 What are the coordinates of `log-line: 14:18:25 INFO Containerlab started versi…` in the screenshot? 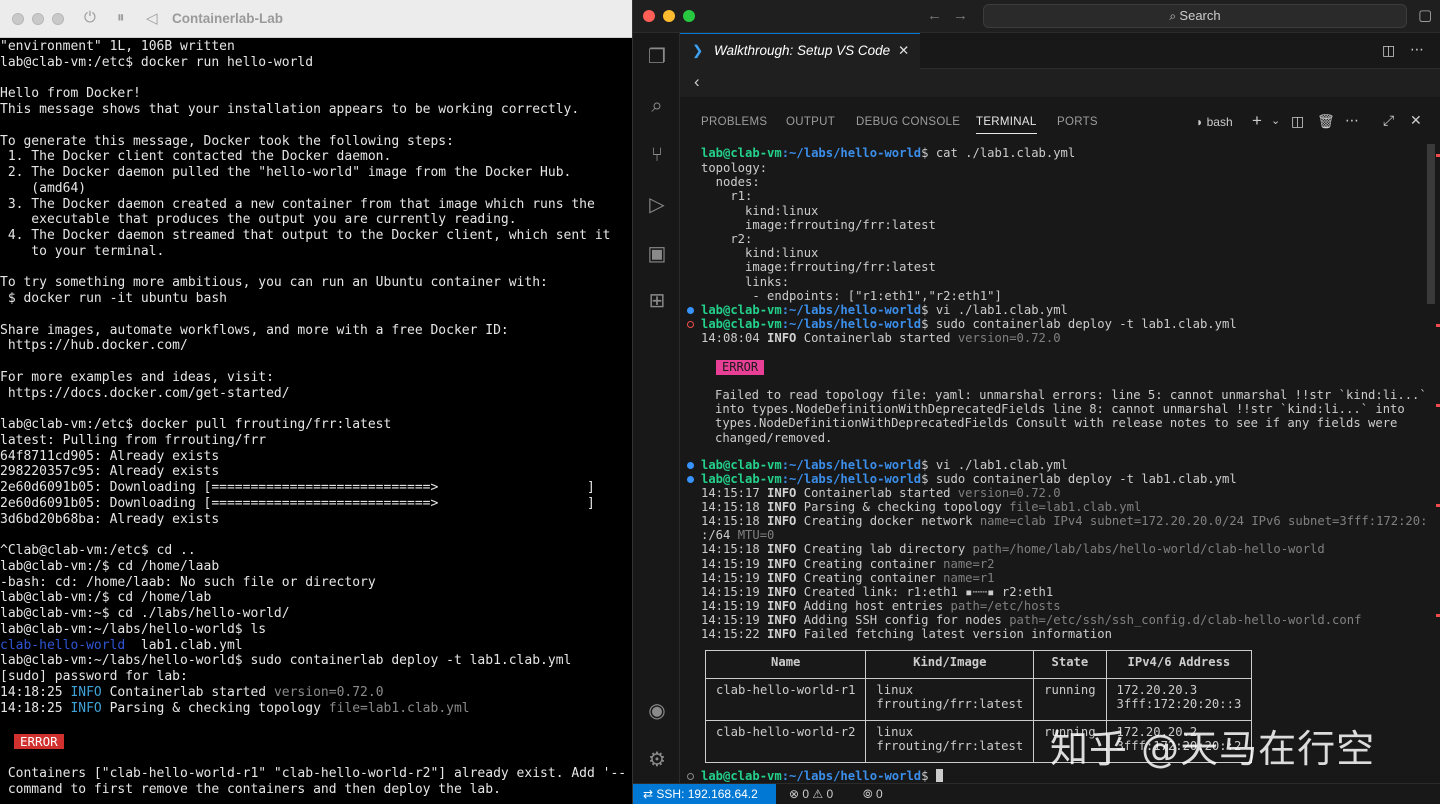 It's located at (316, 693).